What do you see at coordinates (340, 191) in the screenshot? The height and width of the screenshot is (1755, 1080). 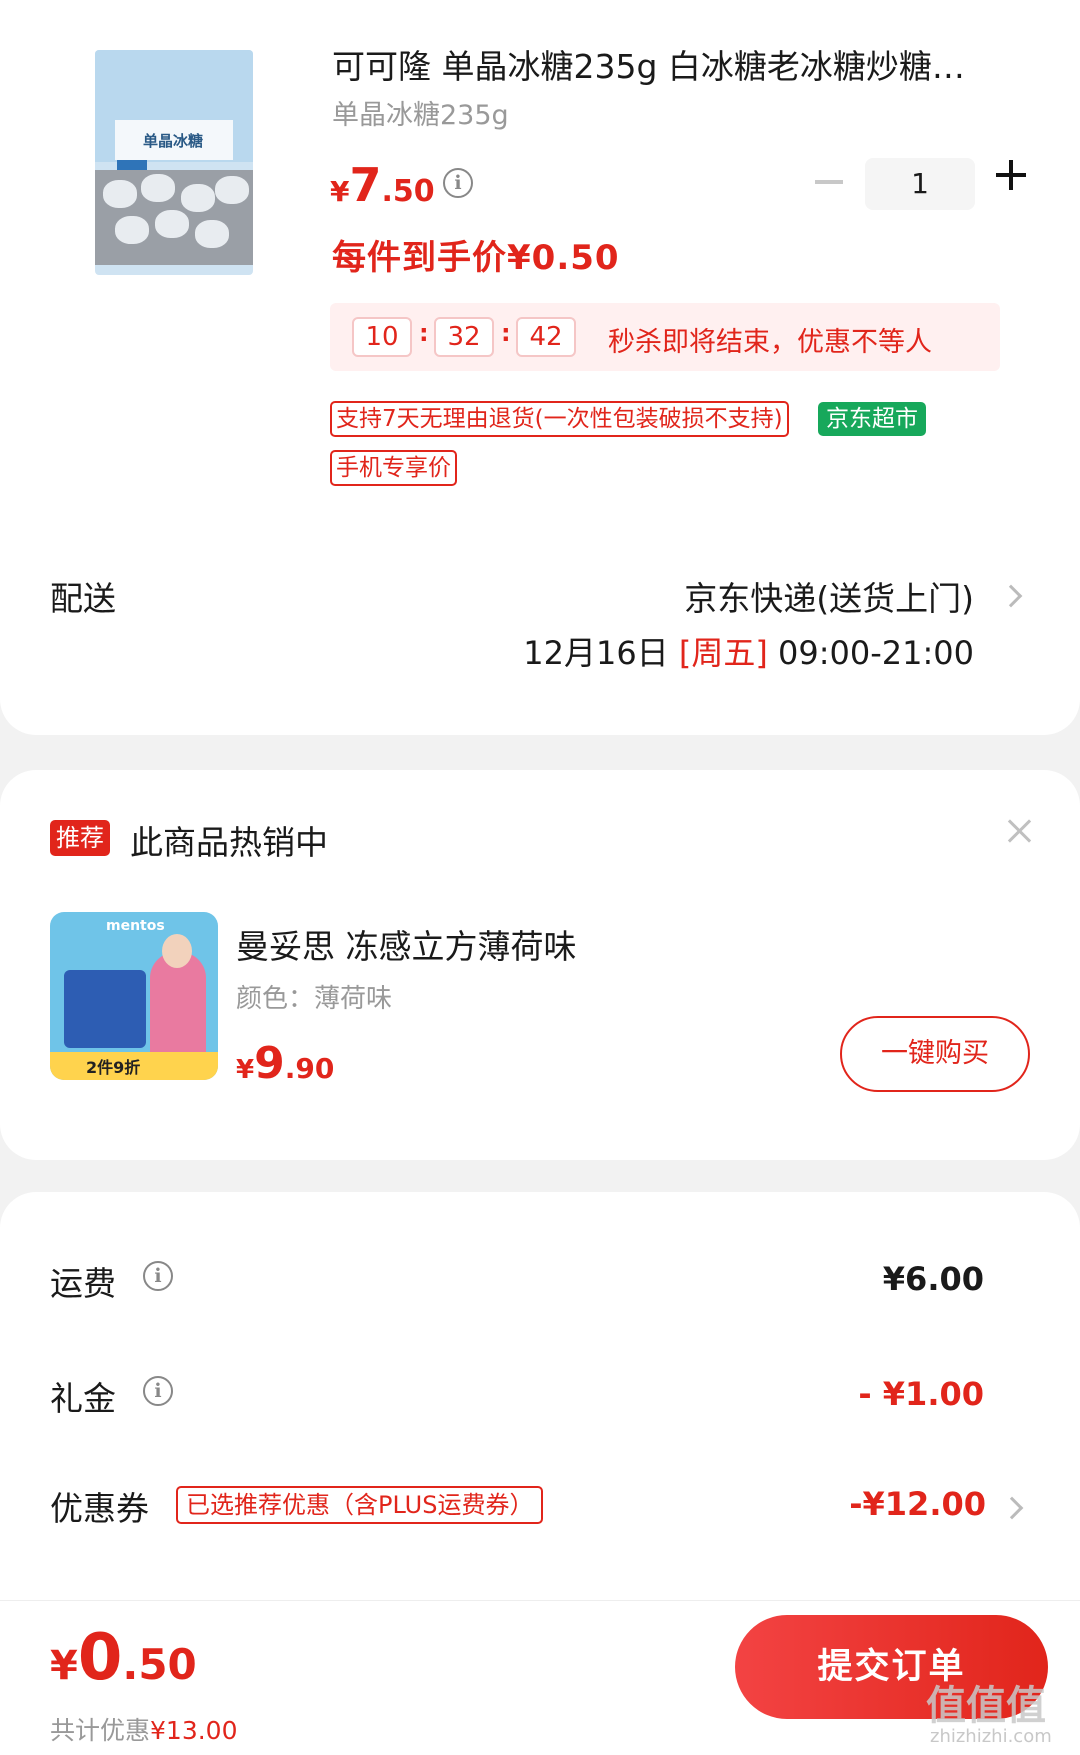 I see `price-currency: ¥` at bounding box center [340, 191].